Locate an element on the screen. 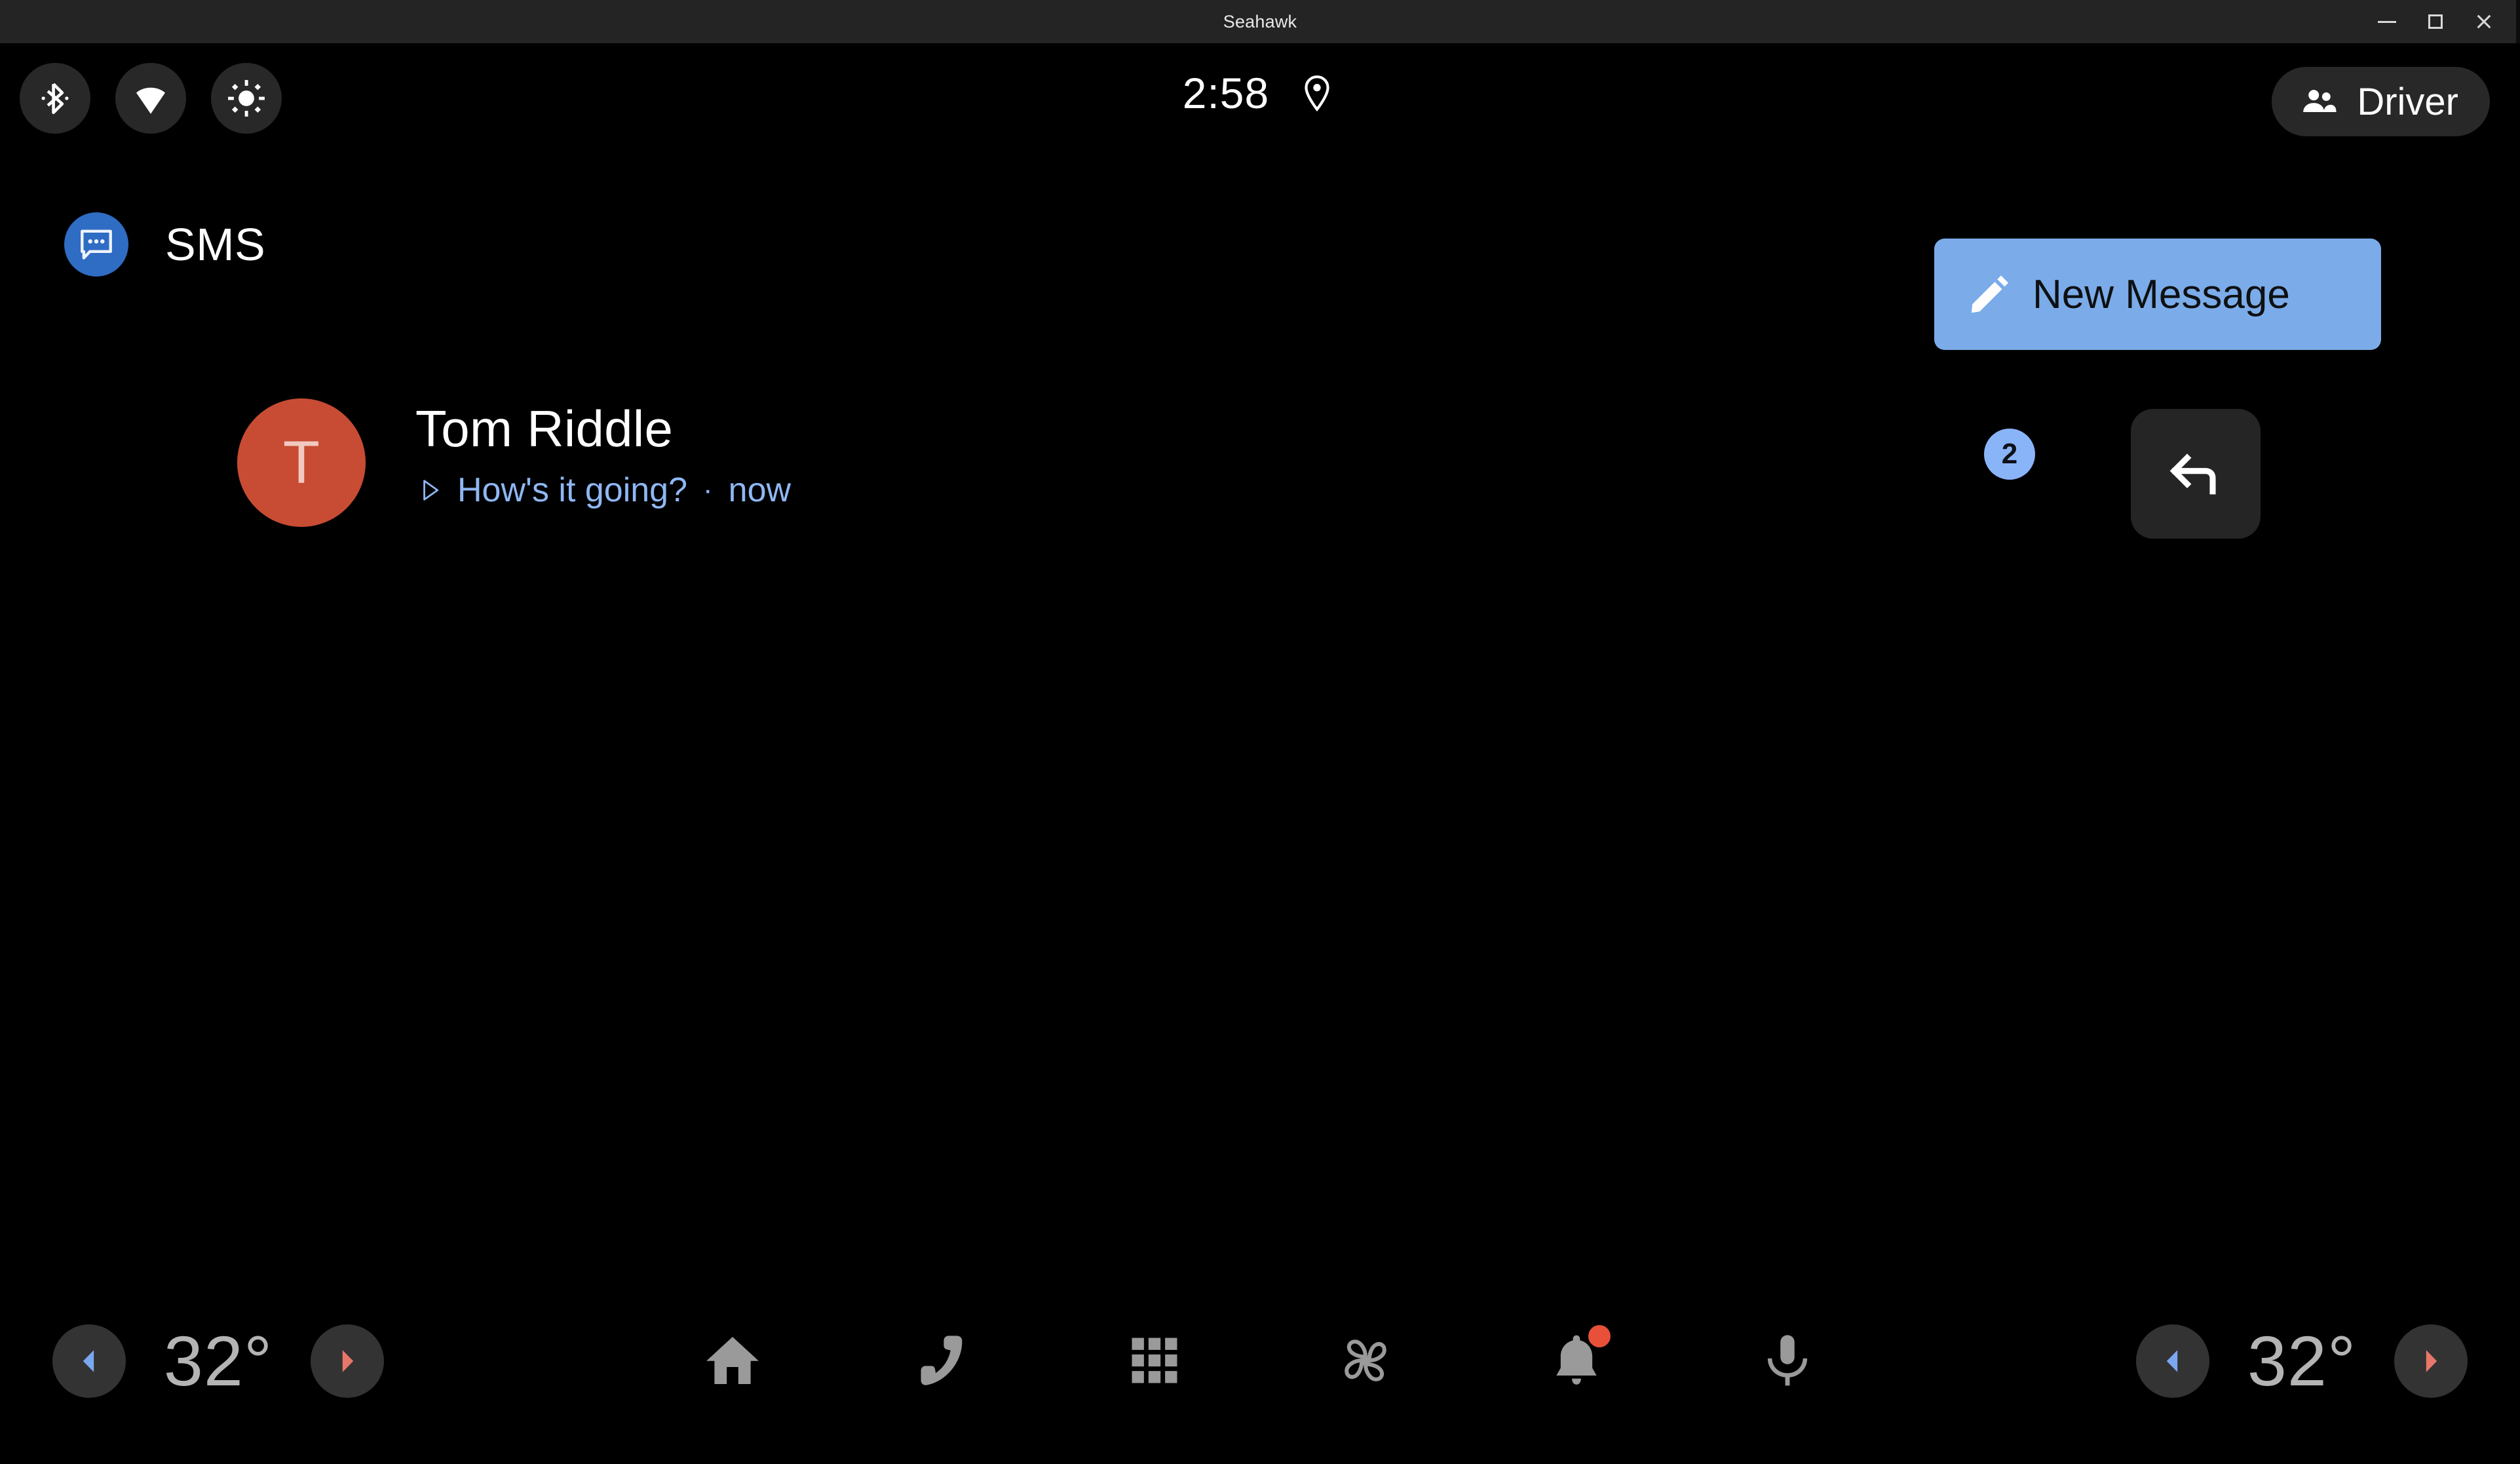 Image resolution: width=2520 pixels, height=1464 pixels. bluetooth-button is located at coordinates (55, 98).